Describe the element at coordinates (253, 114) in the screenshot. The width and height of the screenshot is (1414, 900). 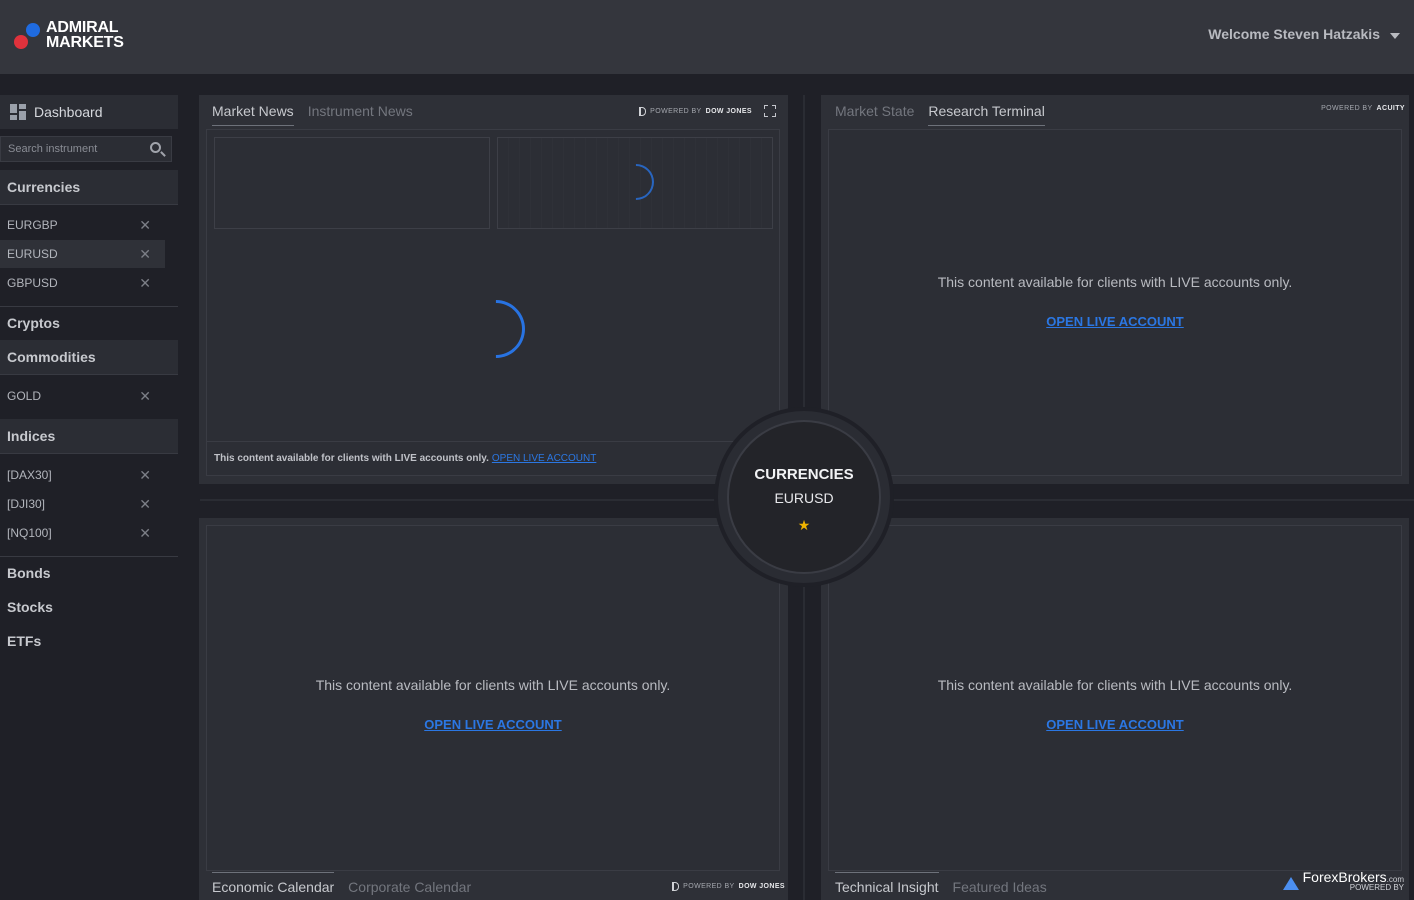
I see `tab-market-news: Market News` at that location.